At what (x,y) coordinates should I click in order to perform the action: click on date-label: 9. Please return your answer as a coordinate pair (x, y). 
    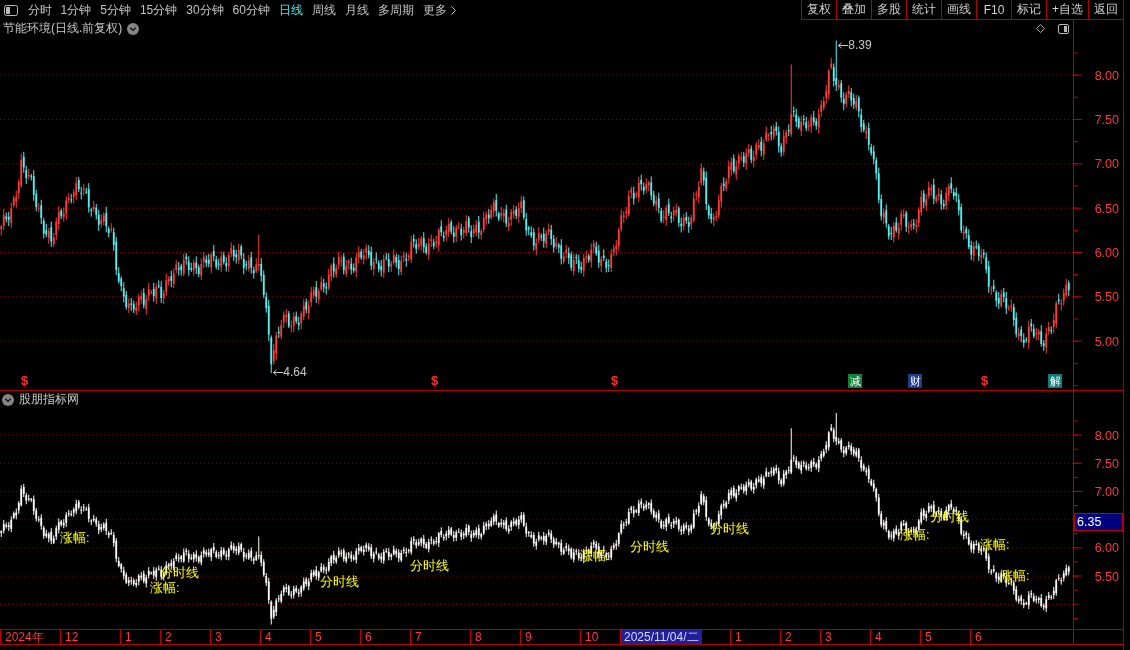
    Looking at the image, I should click on (526, 637).